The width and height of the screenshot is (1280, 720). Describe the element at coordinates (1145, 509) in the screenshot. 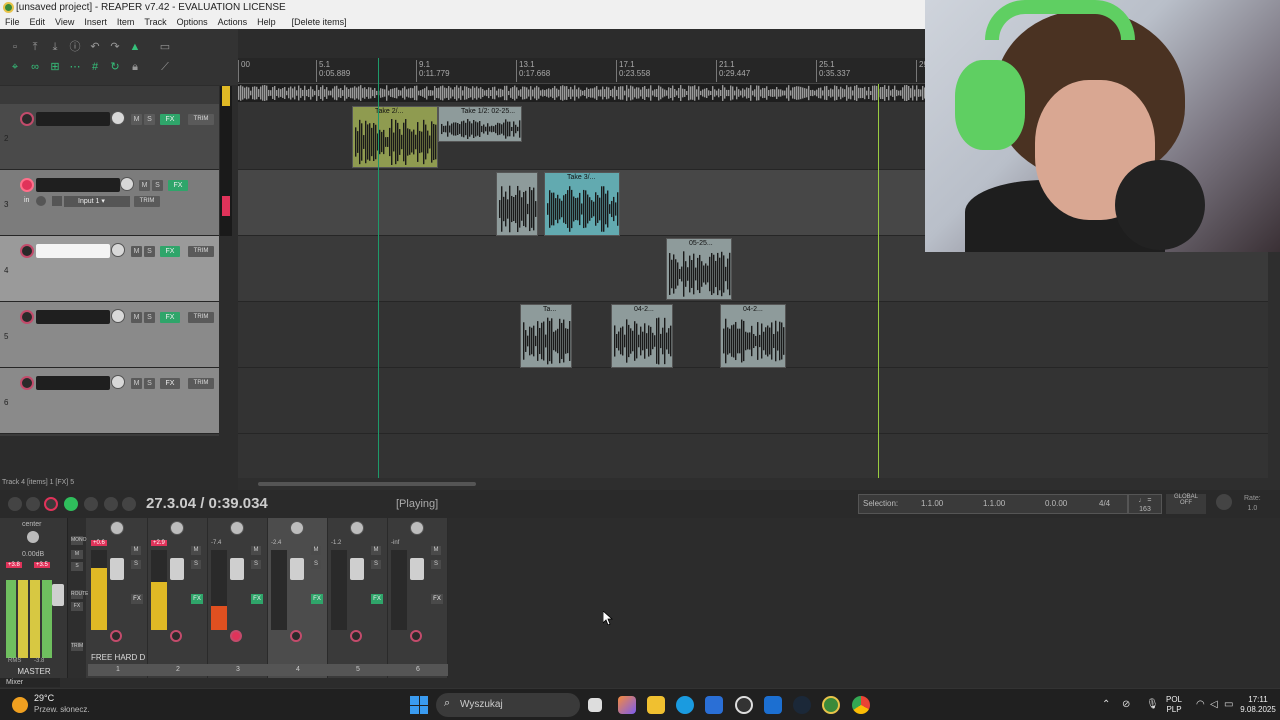

I see `bpm-value: 163` at that location.